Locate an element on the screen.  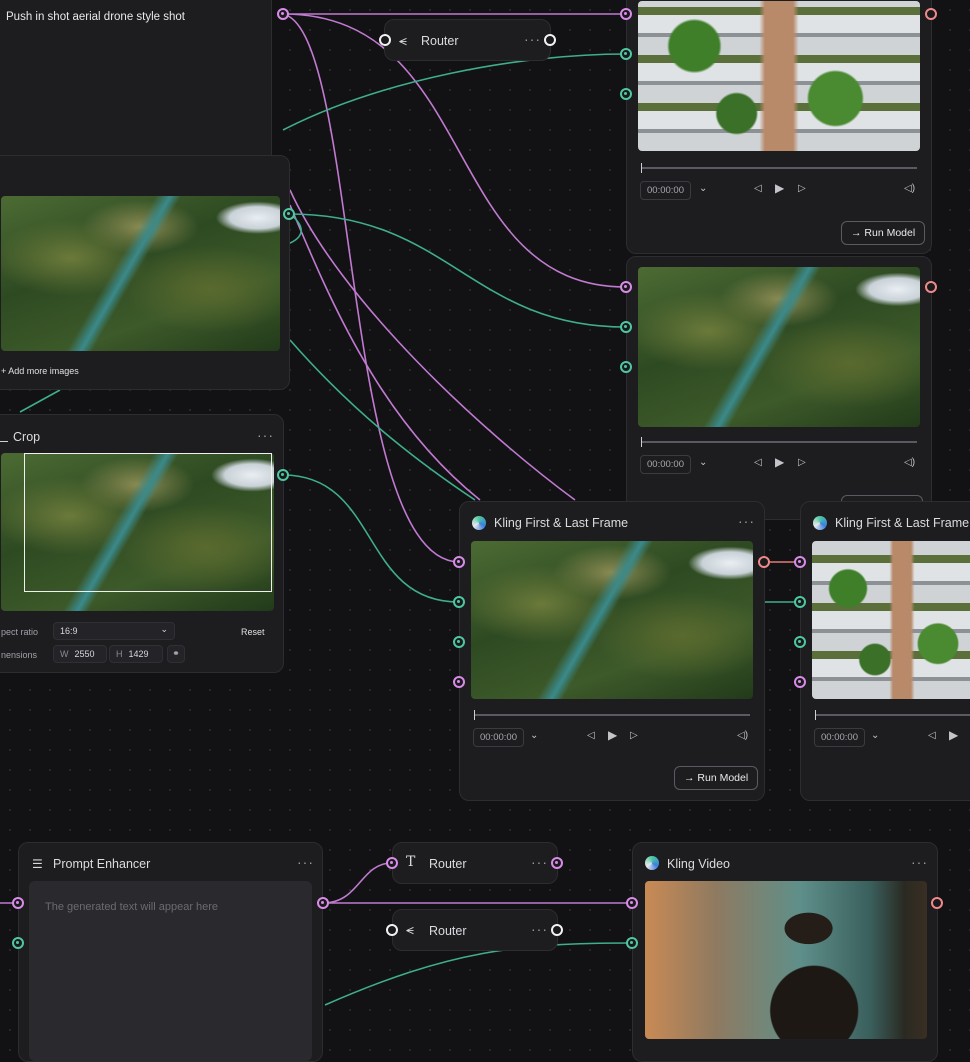
router-output-port is located at coordinates (550, 40).